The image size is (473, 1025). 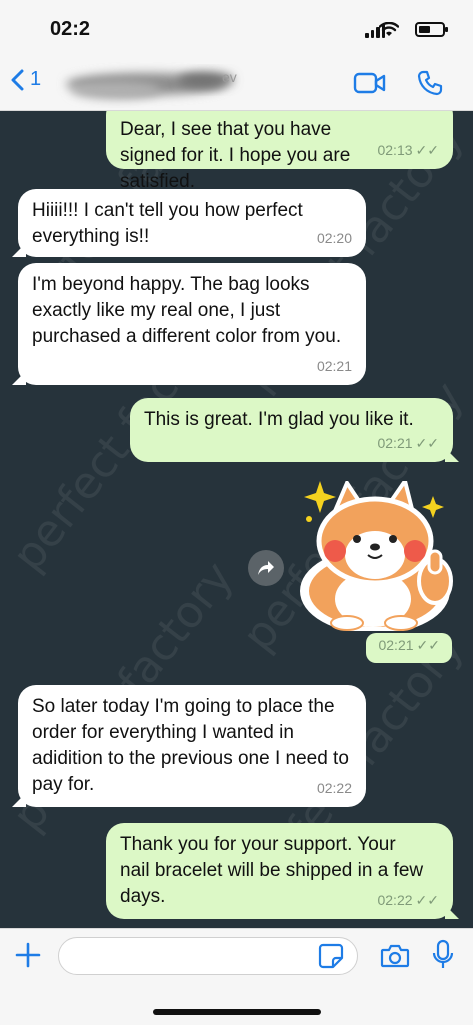 What do you see at coordinates (375, 556) in the screenshot?
I see `shiba-thumbs-up-sticker` at bounding box center [375, 556].